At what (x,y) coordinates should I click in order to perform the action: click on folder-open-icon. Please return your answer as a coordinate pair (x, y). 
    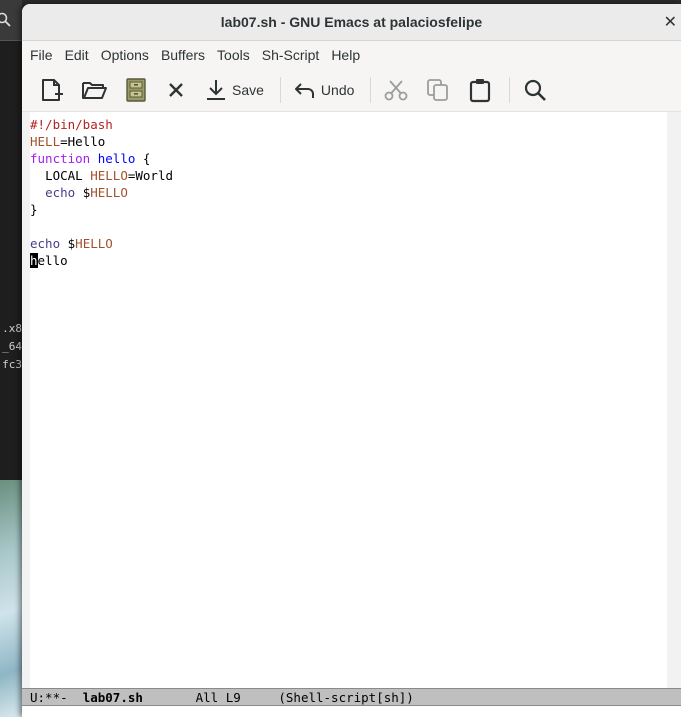
    Looking at the image, I should click on (94, 90).